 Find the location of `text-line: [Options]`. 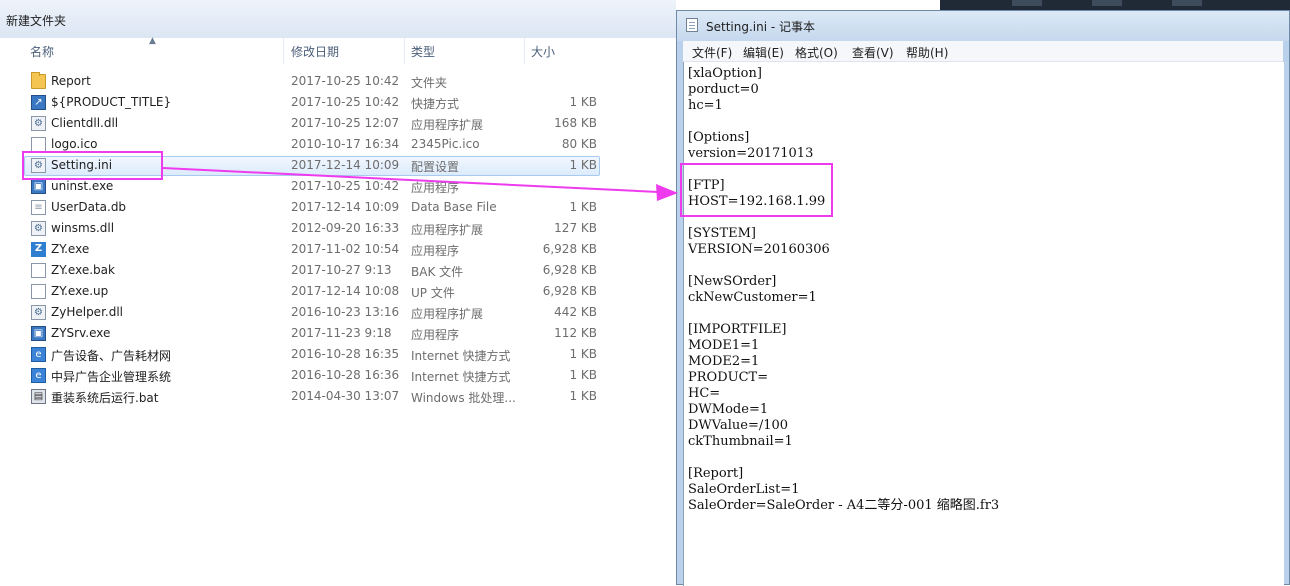

text-line: [Options] is located at coordinates (719, 137).